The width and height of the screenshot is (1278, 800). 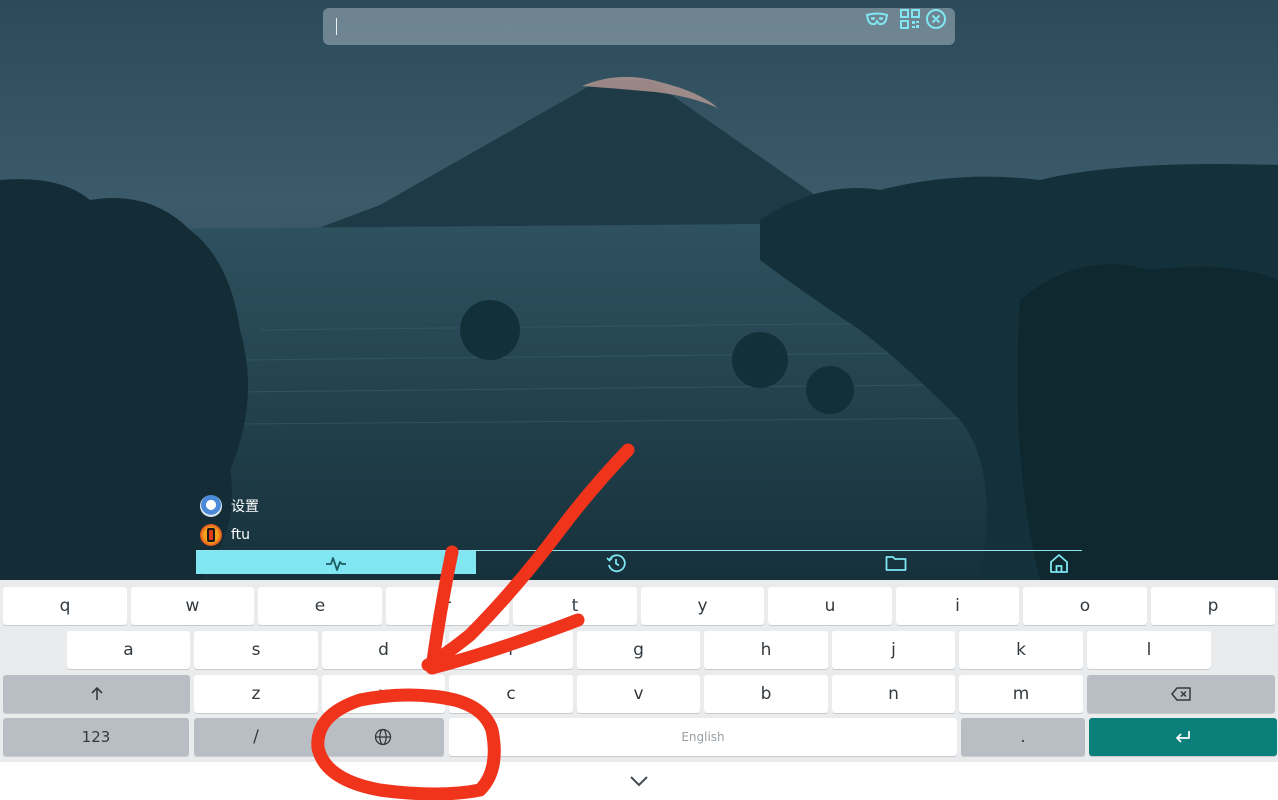 What do you see at coordinates (1213, 606) in the screenshot?
I see `key-p: p` at bounding box center [1213, 606].